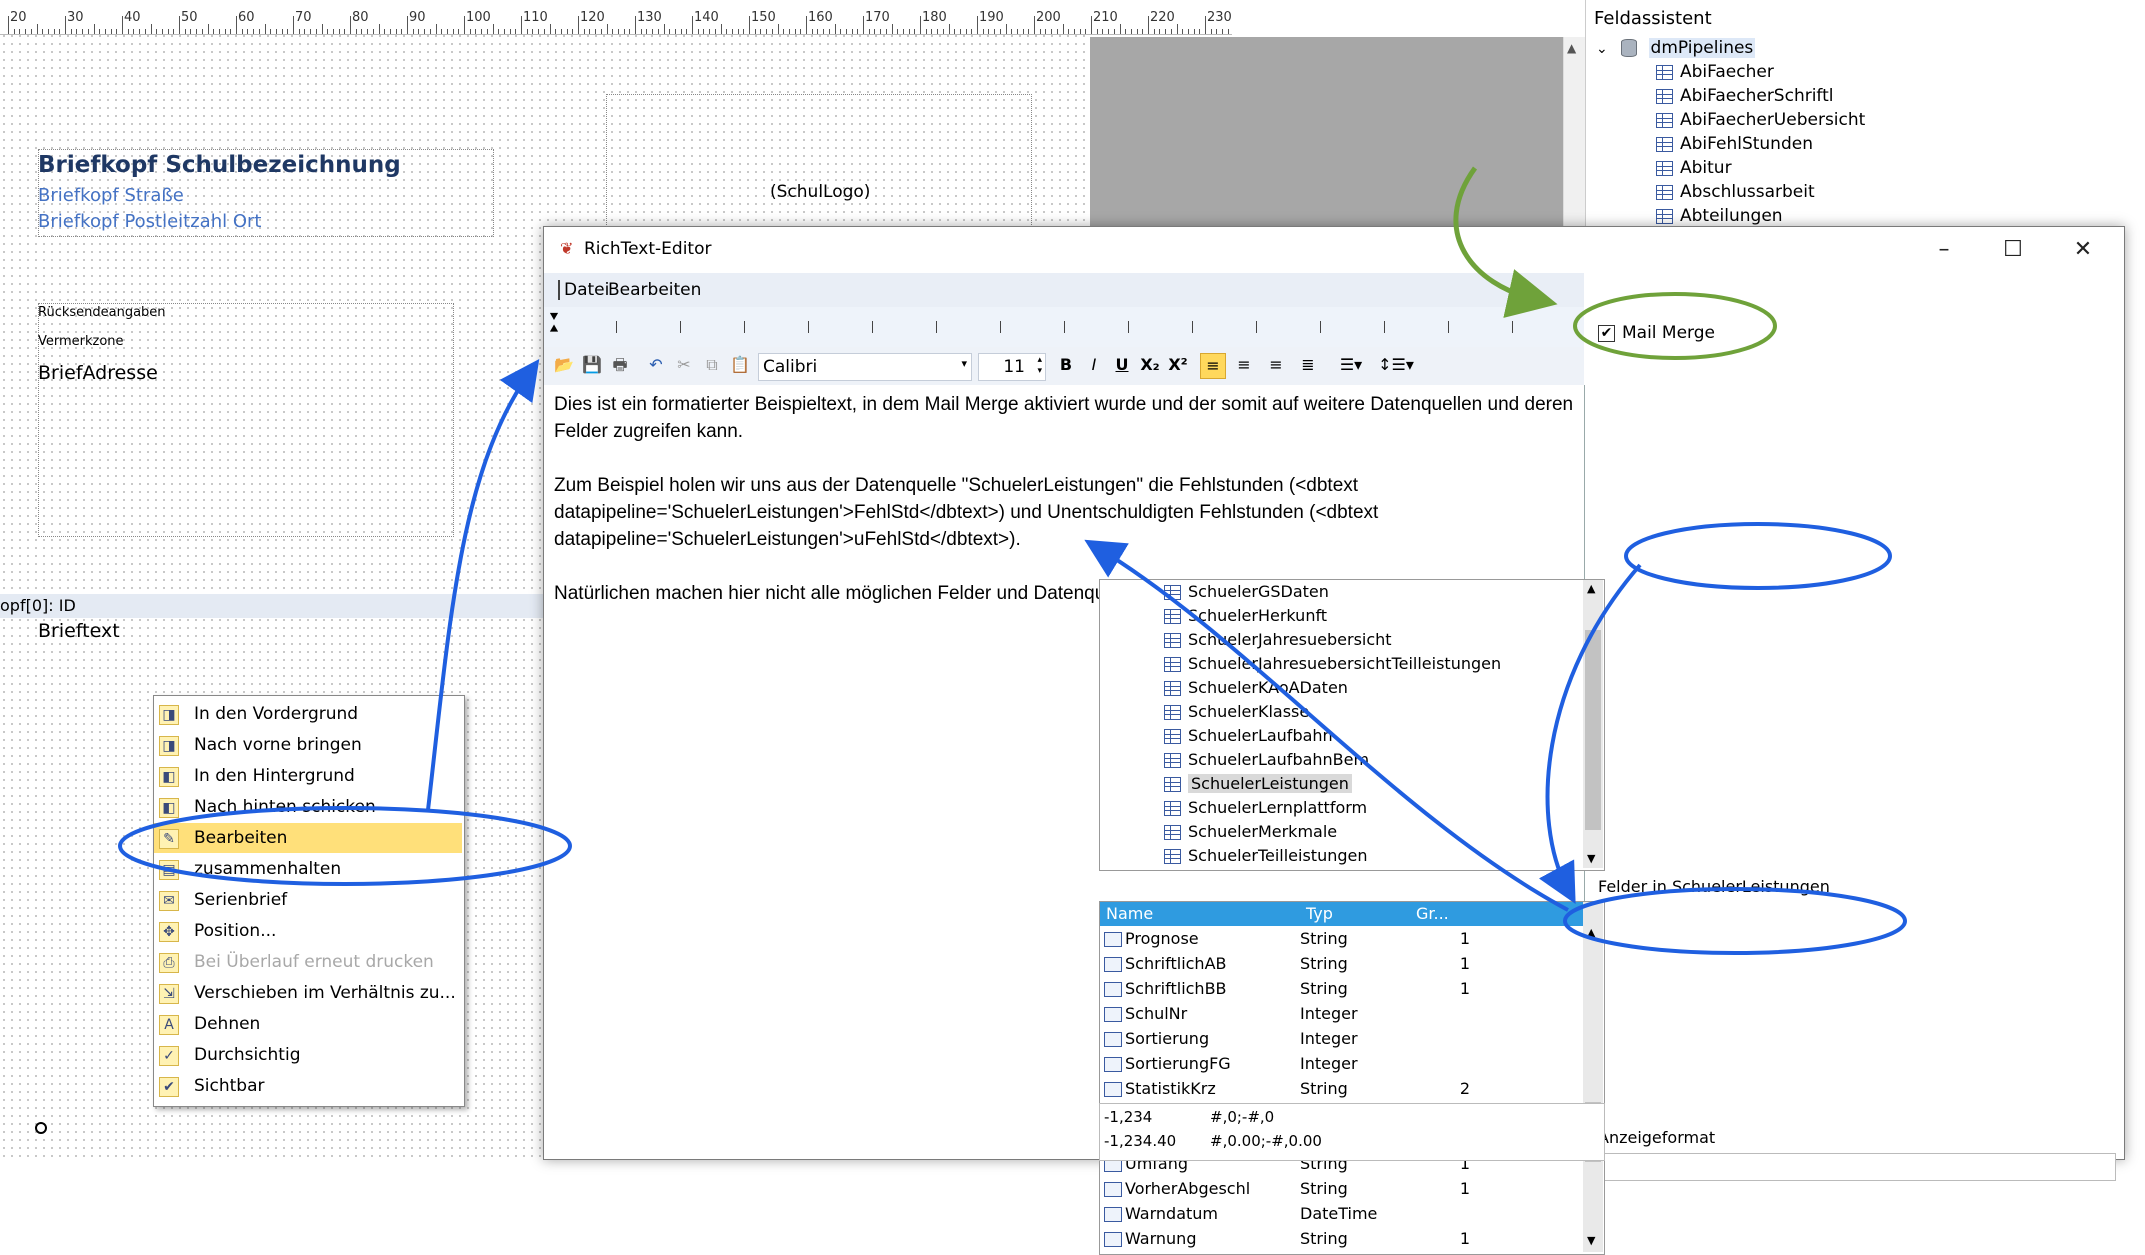 This screenshot has width=2145, height=1255. What do you see at coordinates (1352, 1132) in the screenshot?
I see `format-list: -1,234 #,0;-#,0 -1,234.40 #,0.00;-#,0.00` at bounding box center [1352, 1132].